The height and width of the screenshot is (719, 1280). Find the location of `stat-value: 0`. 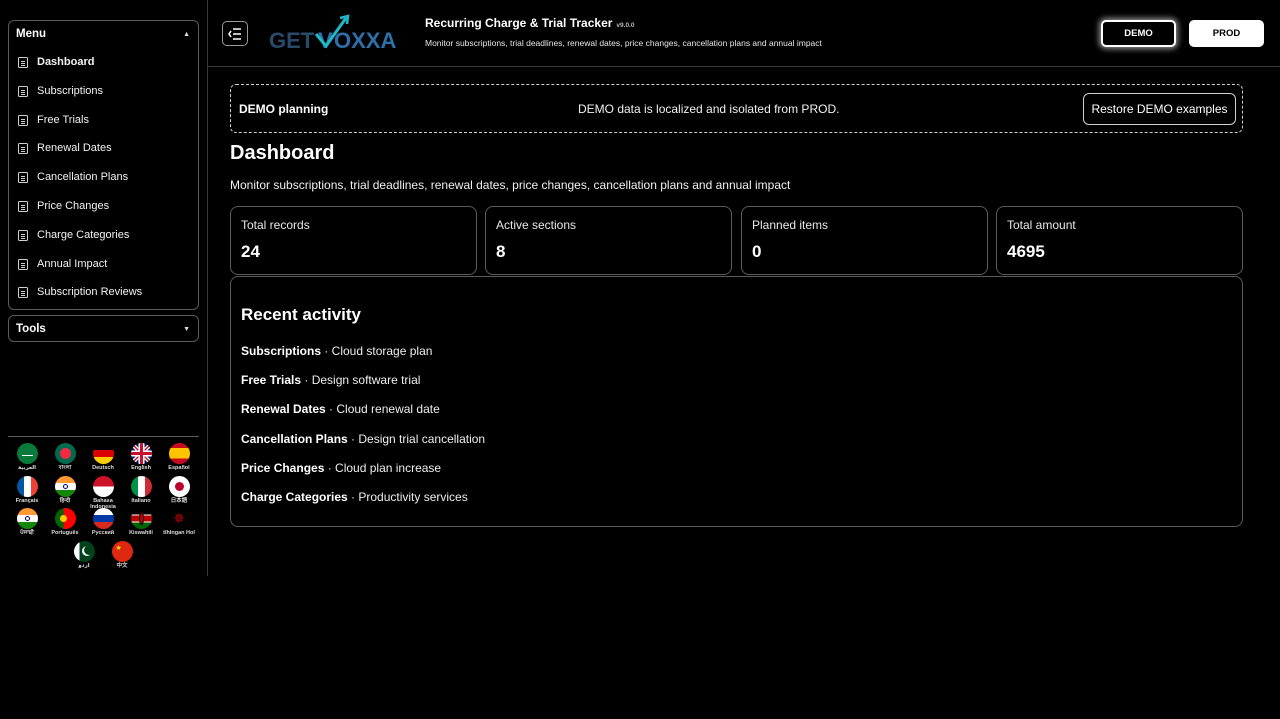

stat-value: 0 is located at coordinates (757, 251).